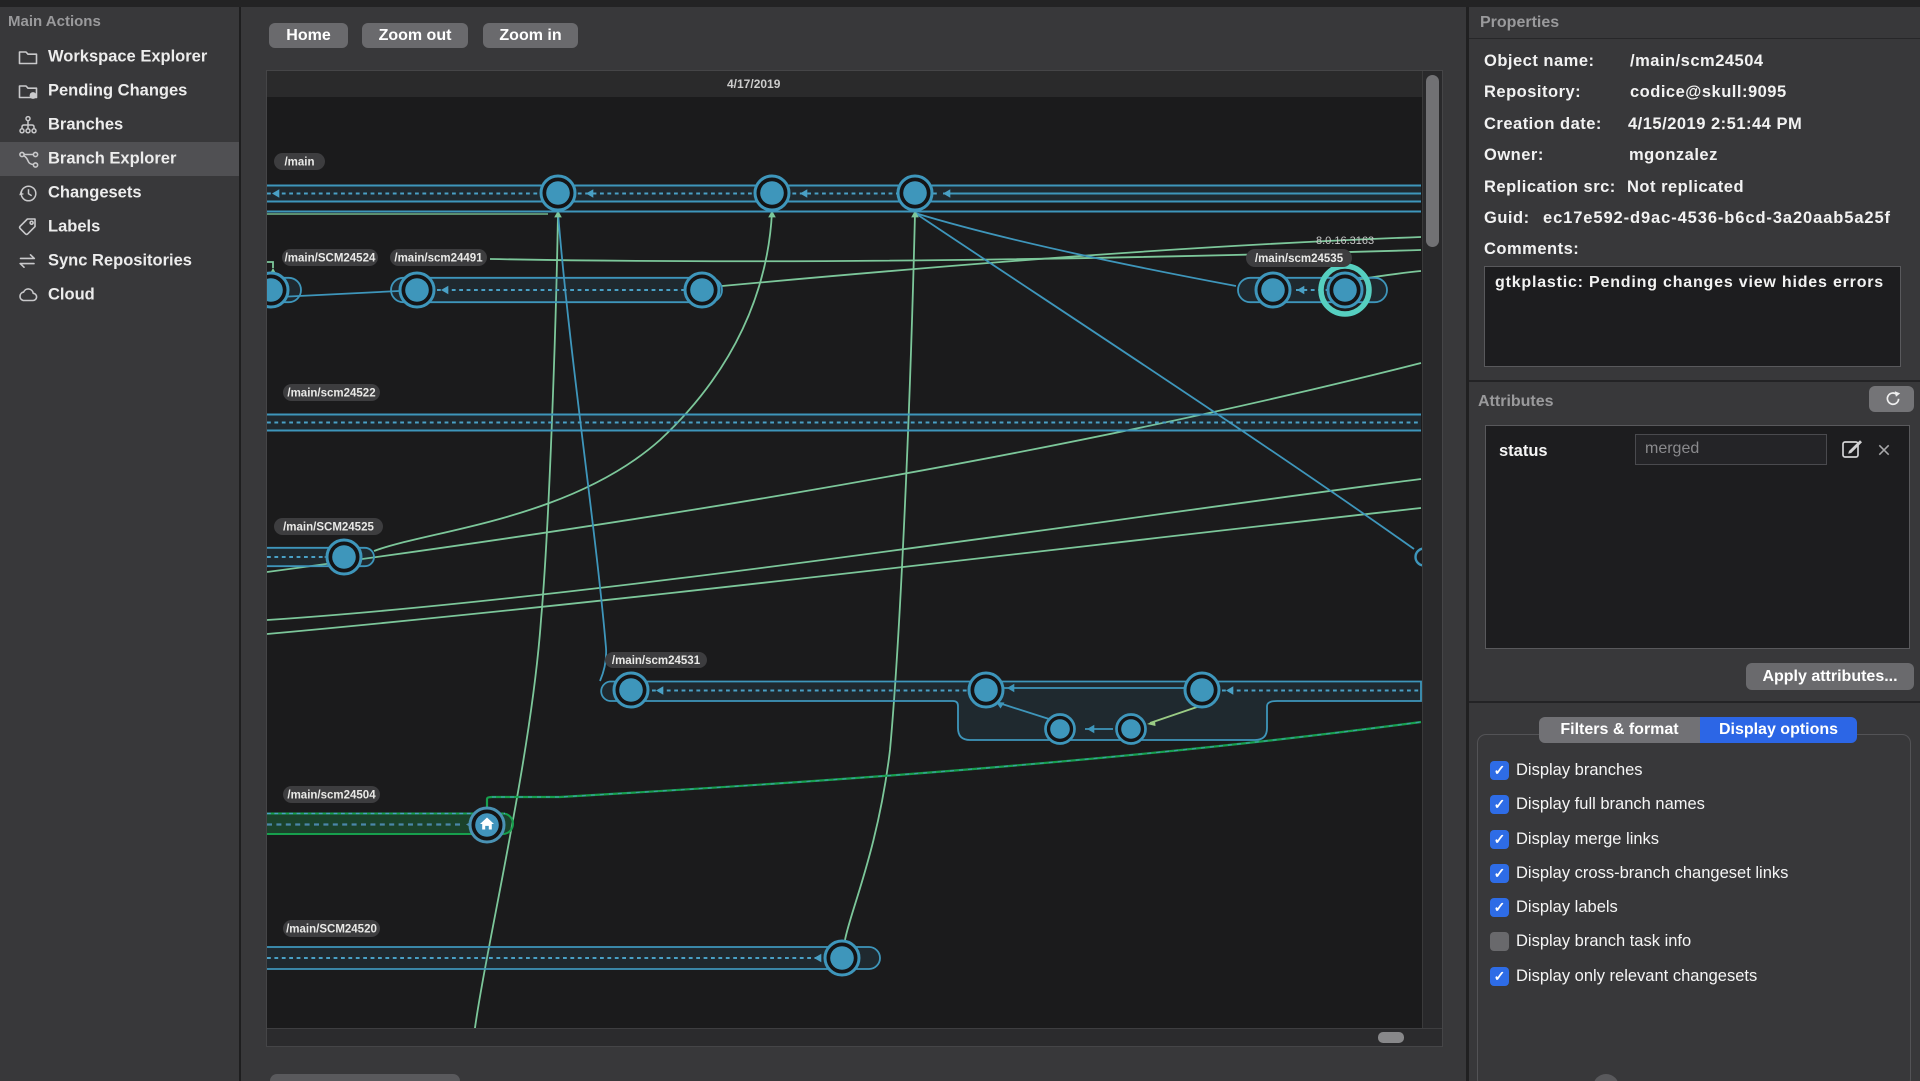 This screenshot has height=1081, width=1920. I want to click on svg-text: /main/SCM24520, so click(331, 930).